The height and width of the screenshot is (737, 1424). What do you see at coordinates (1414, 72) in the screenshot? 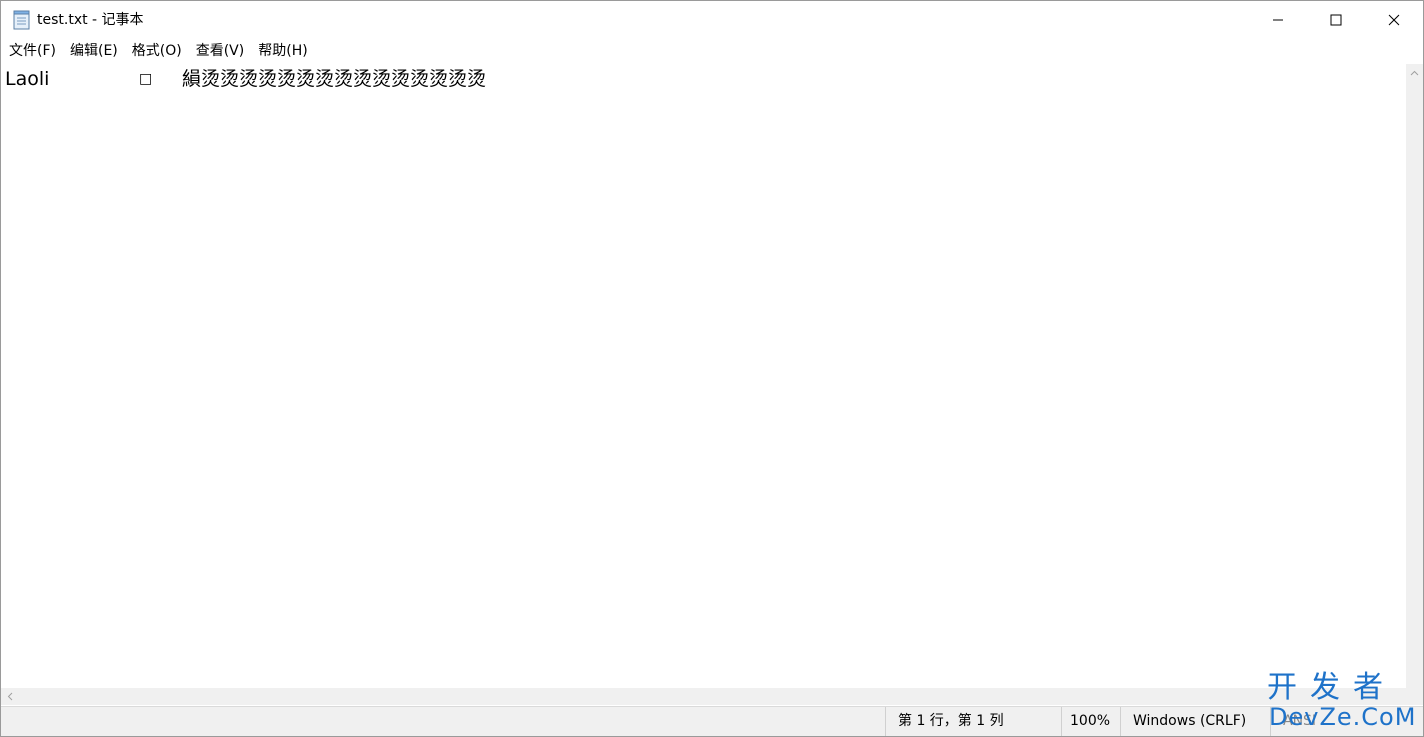
I see `scroll-up-icon` at bounding box center [1414, 72].